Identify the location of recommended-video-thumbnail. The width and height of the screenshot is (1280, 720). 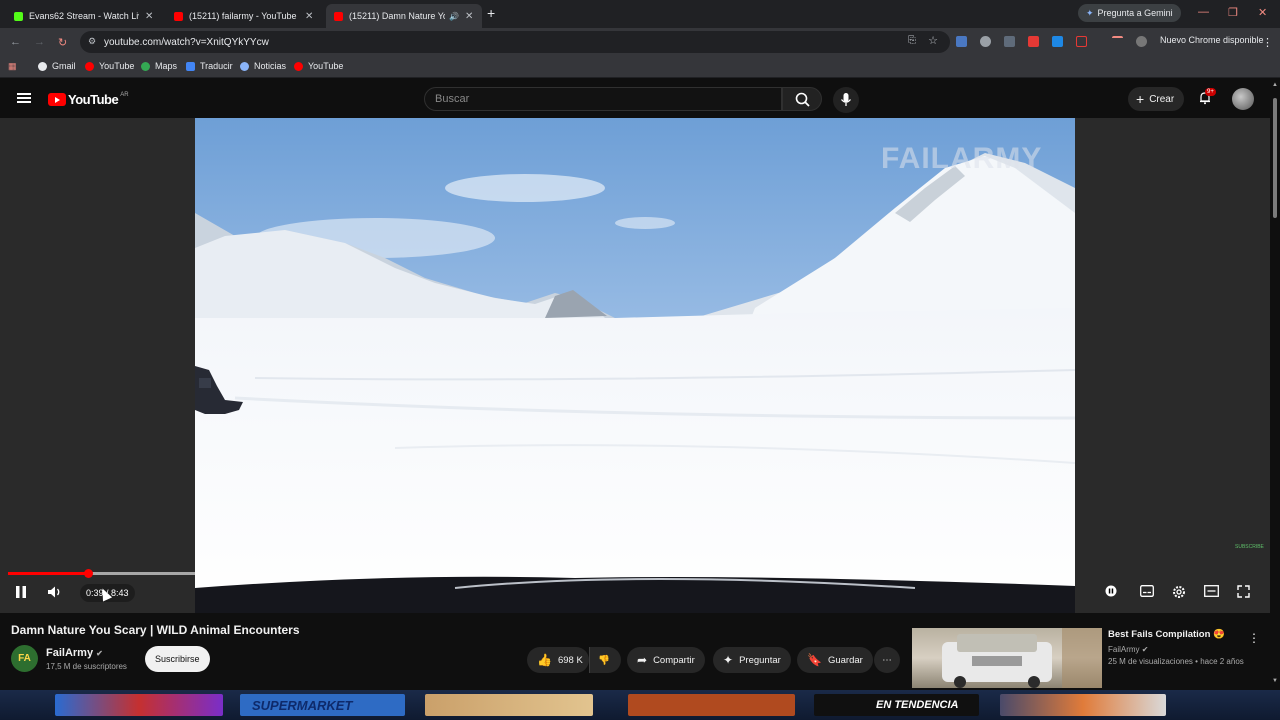
(1007, 658).